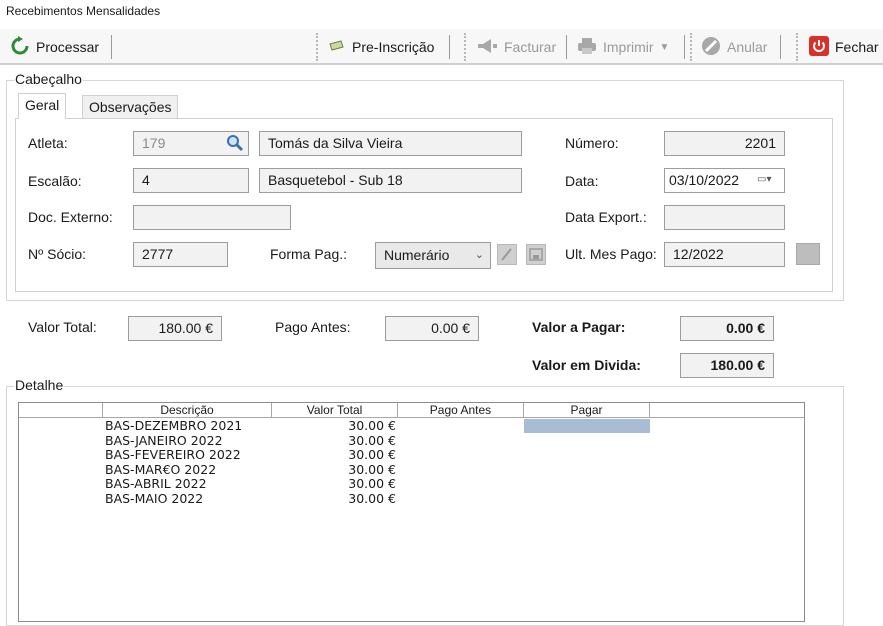 This screenshot has width=883, height=626. Describe the element at coordinates (83, 11) in the screenshot. I see `window-title: Recebimentos Mensalidades` at that location.